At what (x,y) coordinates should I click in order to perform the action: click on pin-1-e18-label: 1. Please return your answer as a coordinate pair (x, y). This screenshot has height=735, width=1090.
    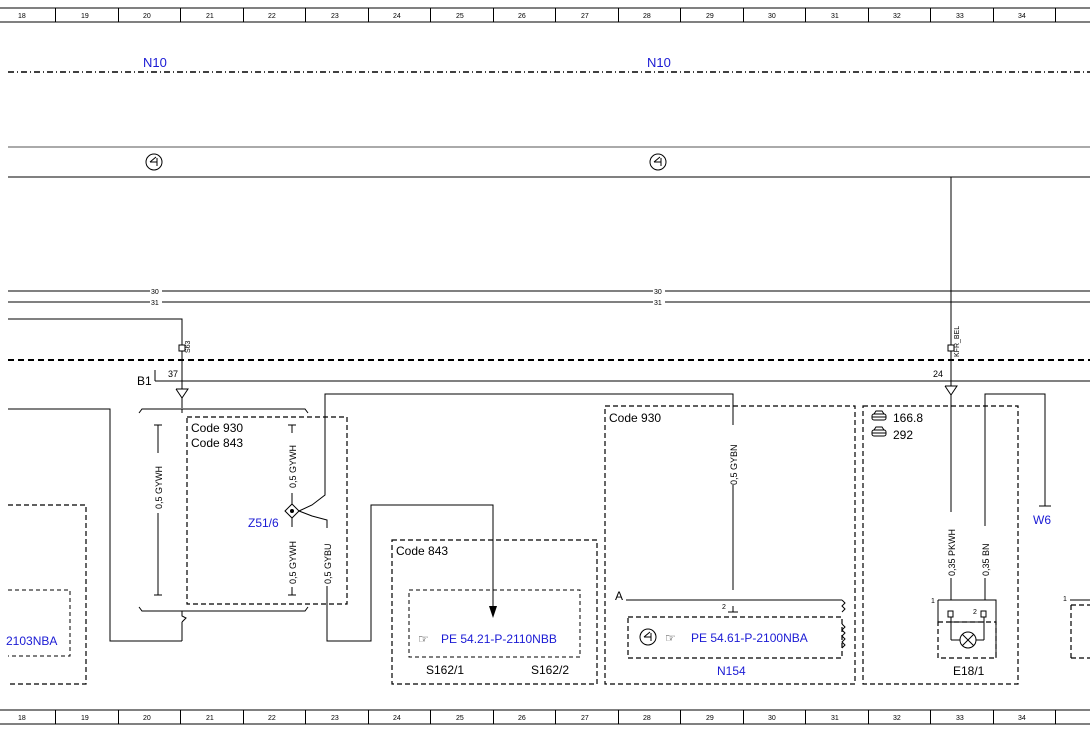
    Looking at the image, I should click on (933, 601).